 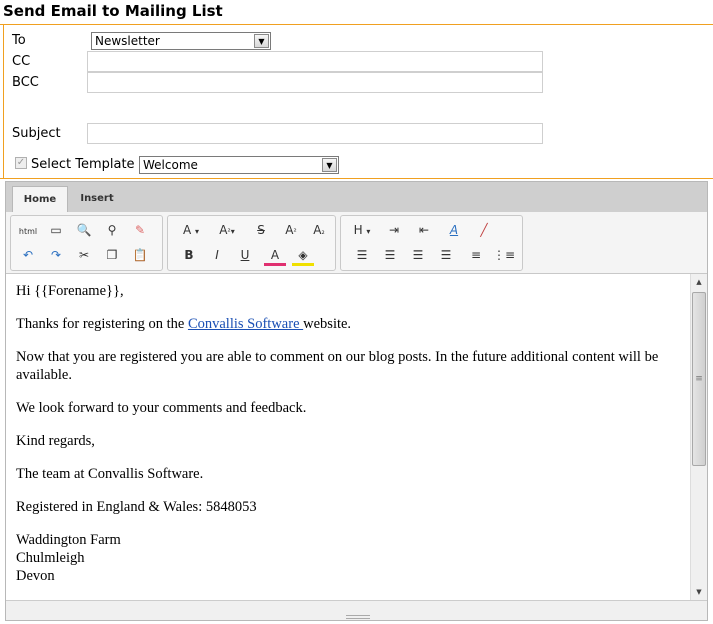 What do you see at coordinates (699, 379) in the screenshot?
I see `scrollbar-thumb: ≡` at bounding box center [699, 379].